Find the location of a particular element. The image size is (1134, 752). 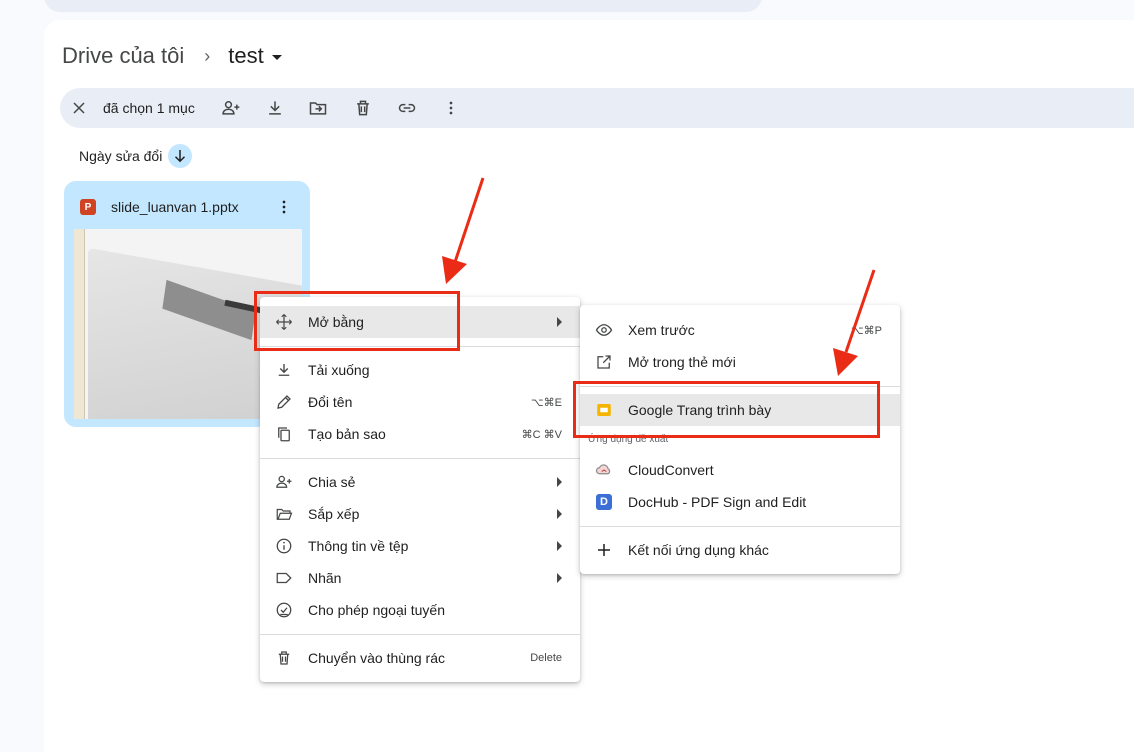

thumbnail-edge is located at coordinates (79, 324).